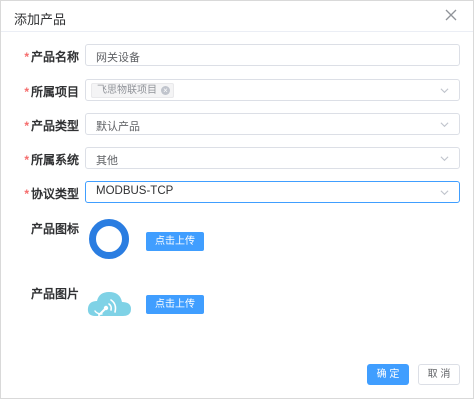 The height and width of the screenshot is (399, 474). I want to click on tag-close-icon: ×, so click(165, 90).